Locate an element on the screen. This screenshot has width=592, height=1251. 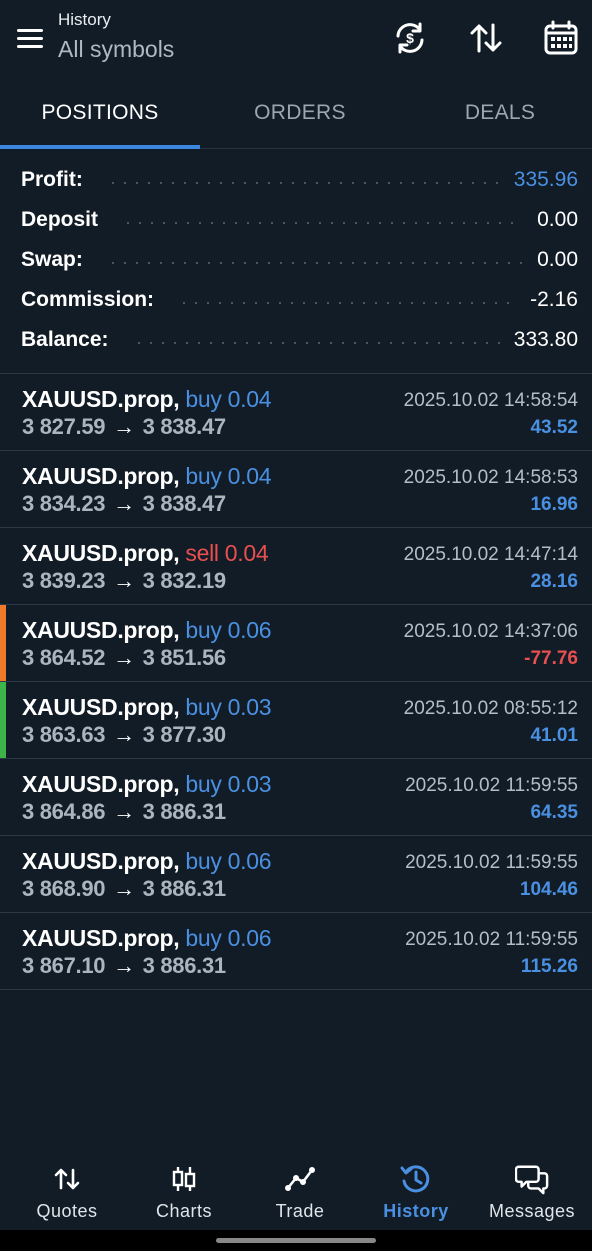
deal-prices: 3 834.23 → 3 838.47 is located at coordinates (124, 504).